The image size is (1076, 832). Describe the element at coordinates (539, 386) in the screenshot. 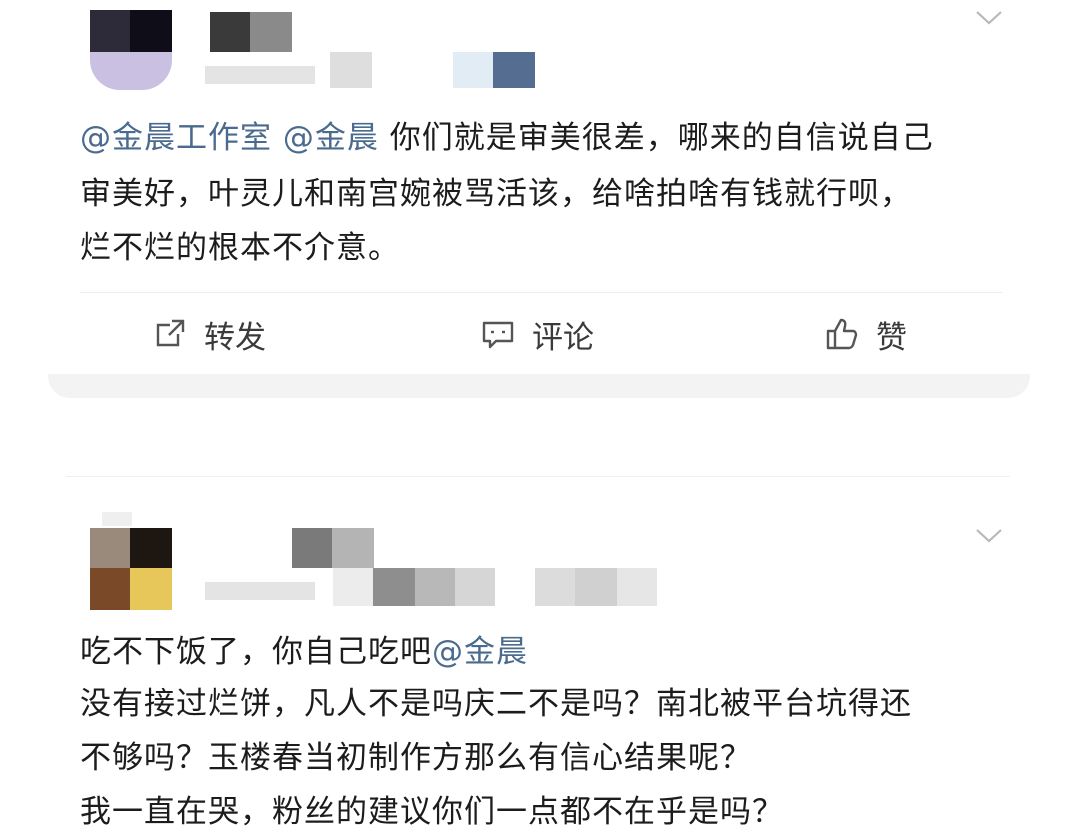

I see `card-bottom-edge` at that location.